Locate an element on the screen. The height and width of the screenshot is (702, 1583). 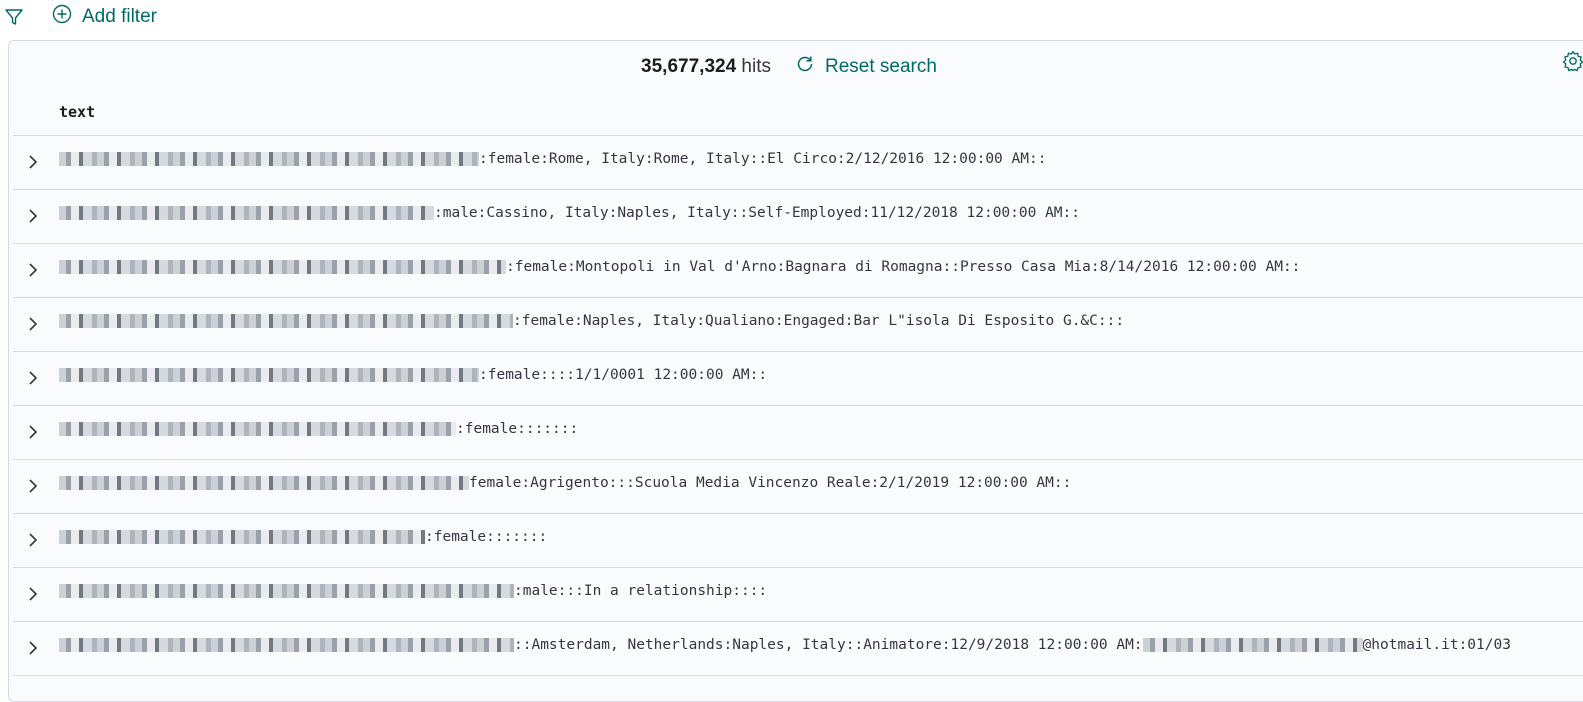
hits-count: 35,677,324 hits is located at coordinates (706, 67).